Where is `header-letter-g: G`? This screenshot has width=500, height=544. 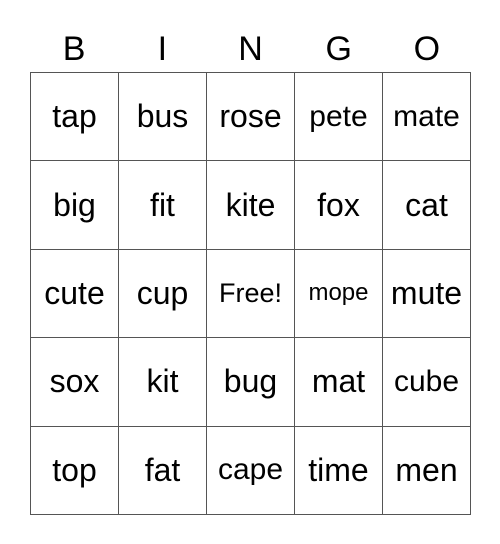
header-letter-g: G is located at coordinates (338, 49).